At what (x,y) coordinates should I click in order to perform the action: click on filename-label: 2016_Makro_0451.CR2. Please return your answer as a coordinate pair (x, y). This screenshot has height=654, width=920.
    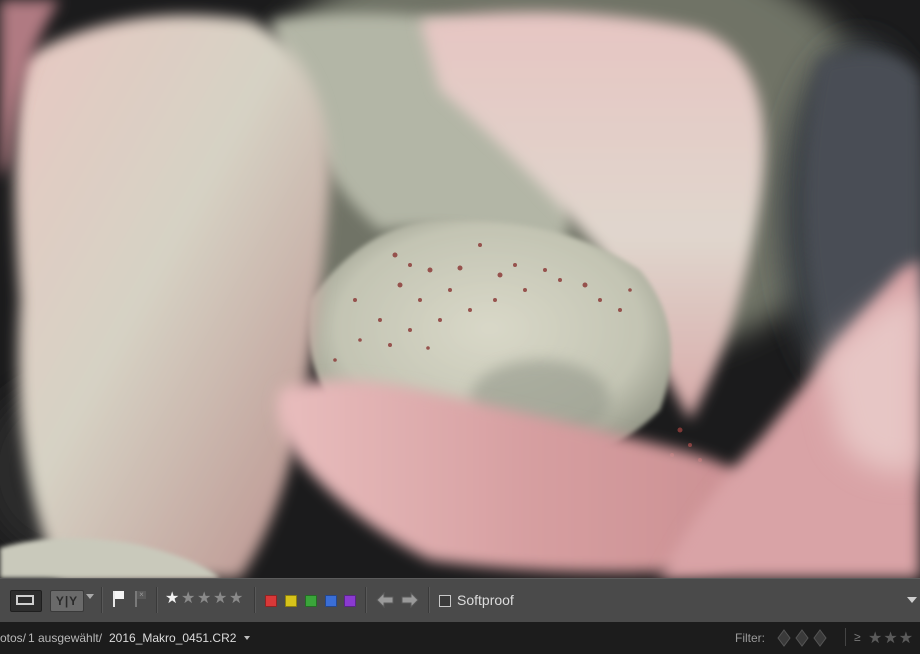
    Looking at the image, I should click on (172, 638).